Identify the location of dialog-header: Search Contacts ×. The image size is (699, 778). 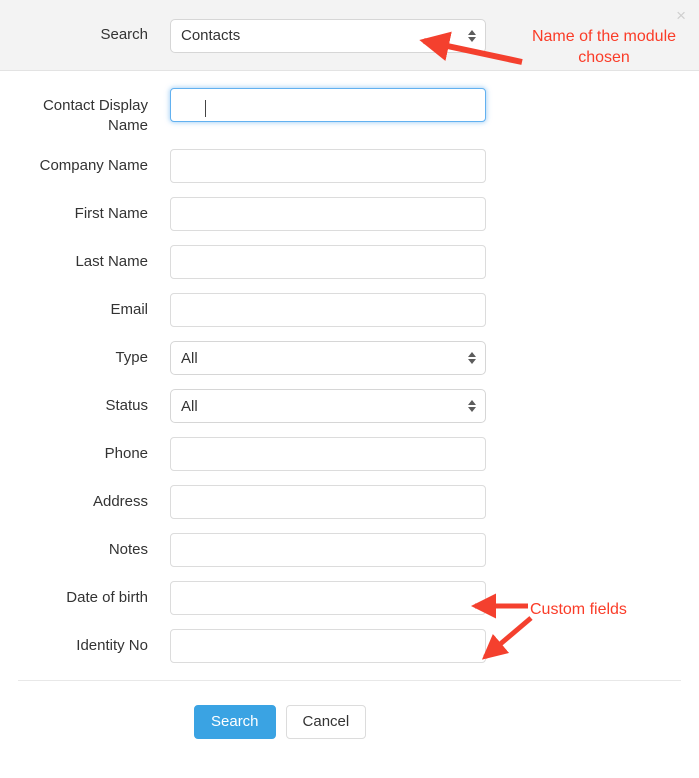
(349, 35).